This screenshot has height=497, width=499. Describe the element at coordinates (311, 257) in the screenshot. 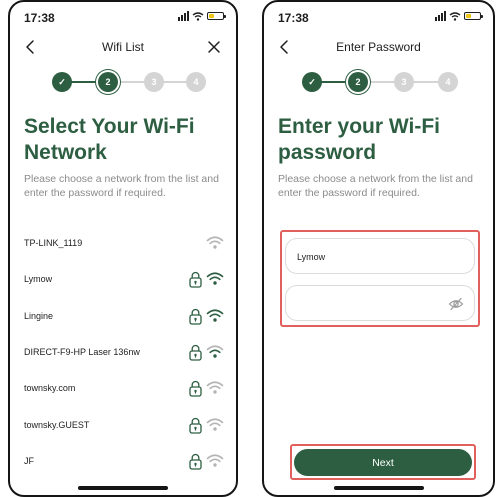

I see `ssid-value: Lymow` at that location.